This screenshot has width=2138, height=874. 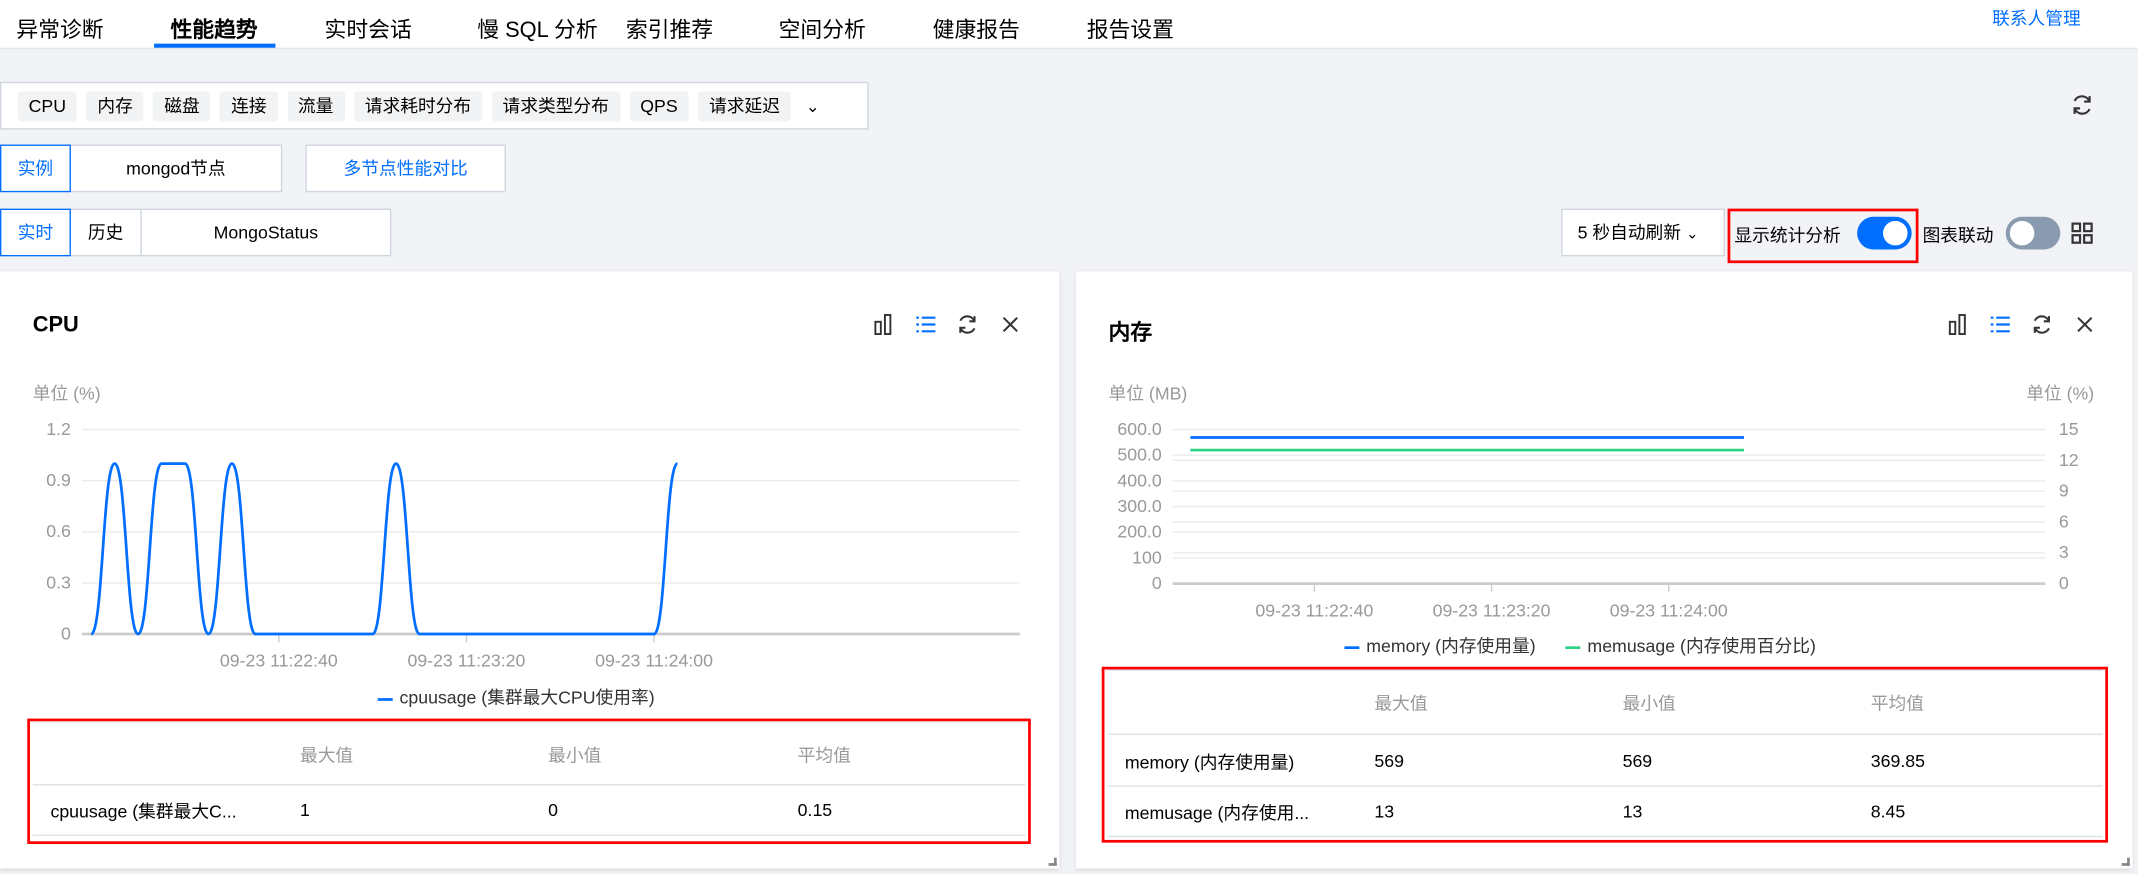 I want to click on table-row: cpuusage (集群最大C... 1 0 0.15, so click(x=529, y=810).